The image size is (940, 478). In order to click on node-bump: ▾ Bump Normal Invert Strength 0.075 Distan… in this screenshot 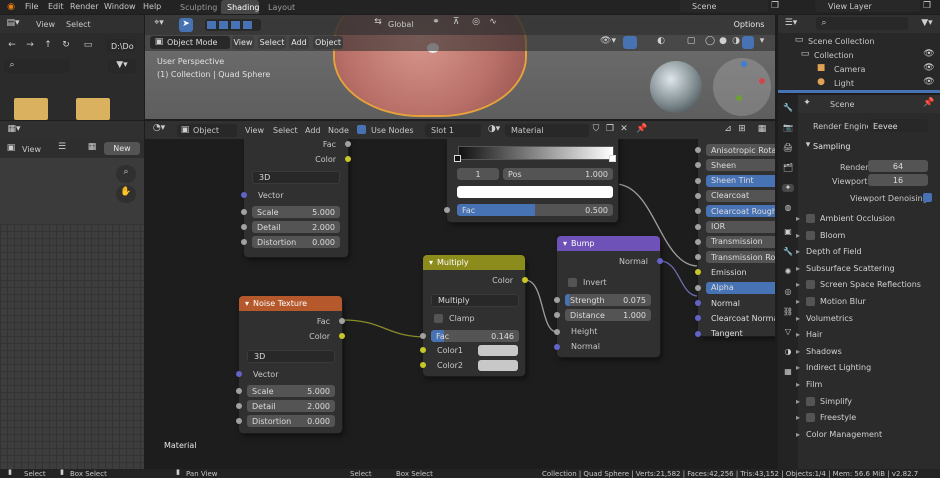, I will do `click(608, 296)`.